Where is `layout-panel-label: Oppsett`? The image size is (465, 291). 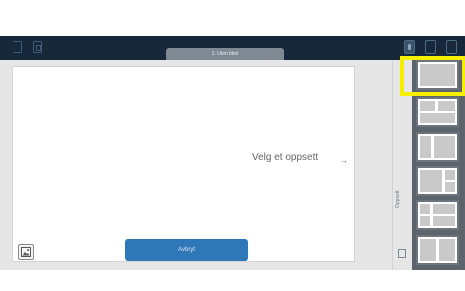
layout-panel-label: Oppsett is located at coordinates (398, 199).